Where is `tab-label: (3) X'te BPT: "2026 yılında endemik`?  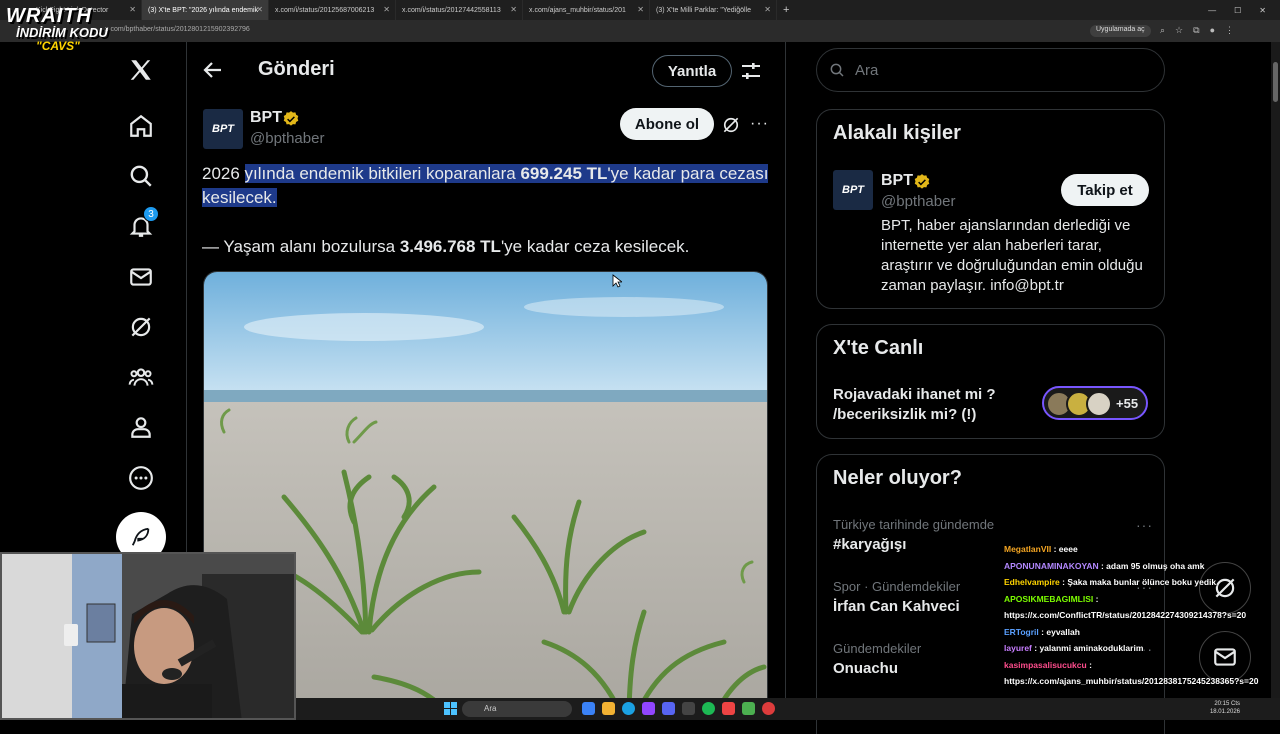 tab-label: (3) X'te BPT: "2026 yılında endemik is located at coordinates (203, 10).